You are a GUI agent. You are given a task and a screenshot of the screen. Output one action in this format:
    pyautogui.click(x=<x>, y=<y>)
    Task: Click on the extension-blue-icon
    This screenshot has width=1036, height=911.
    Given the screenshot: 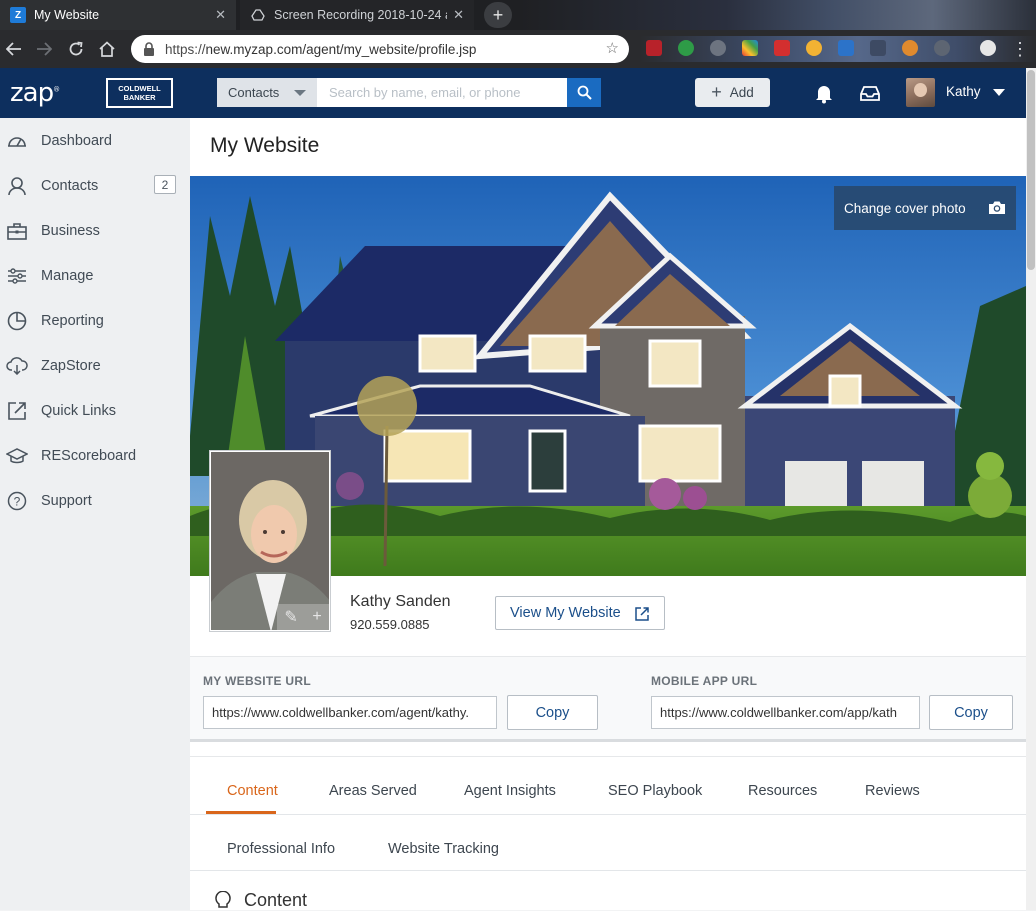 What is the action you would take?
    pyautogui.click(x=846, y=48)
    